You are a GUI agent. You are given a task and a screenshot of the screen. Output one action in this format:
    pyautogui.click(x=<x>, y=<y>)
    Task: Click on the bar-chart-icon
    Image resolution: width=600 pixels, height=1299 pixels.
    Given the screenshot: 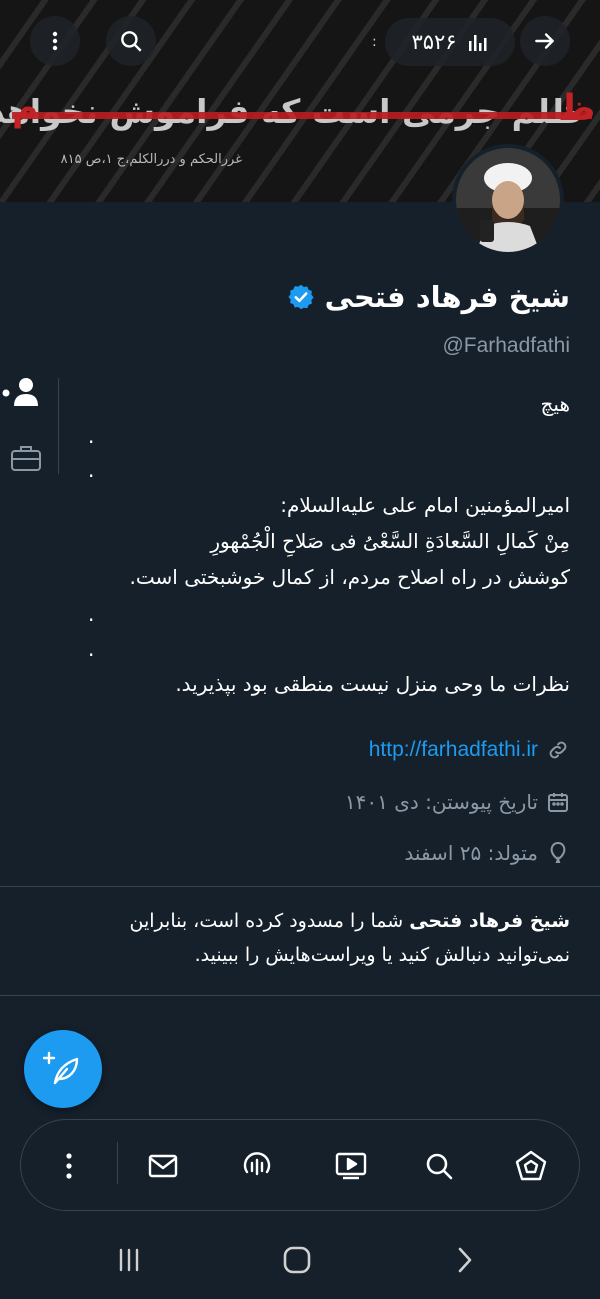 What is the action you would take?
    pyautogui.click(x=477, y=43)
    